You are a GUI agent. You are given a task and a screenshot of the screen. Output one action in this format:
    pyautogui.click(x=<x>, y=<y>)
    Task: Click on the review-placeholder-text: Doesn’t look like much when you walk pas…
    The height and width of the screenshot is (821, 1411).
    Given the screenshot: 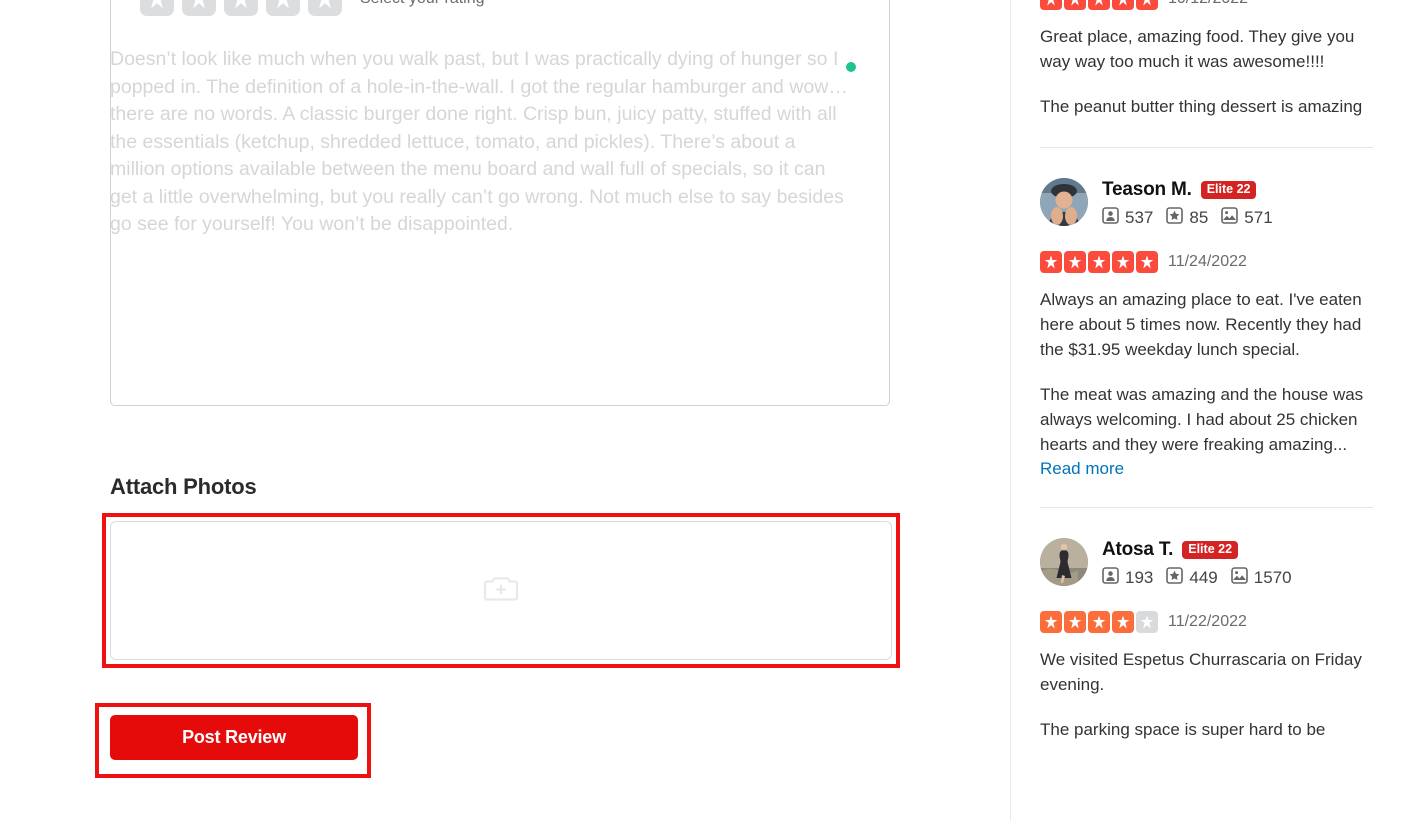 What is the action you would take?
    pyautogui.click(x=479, y=141)
    